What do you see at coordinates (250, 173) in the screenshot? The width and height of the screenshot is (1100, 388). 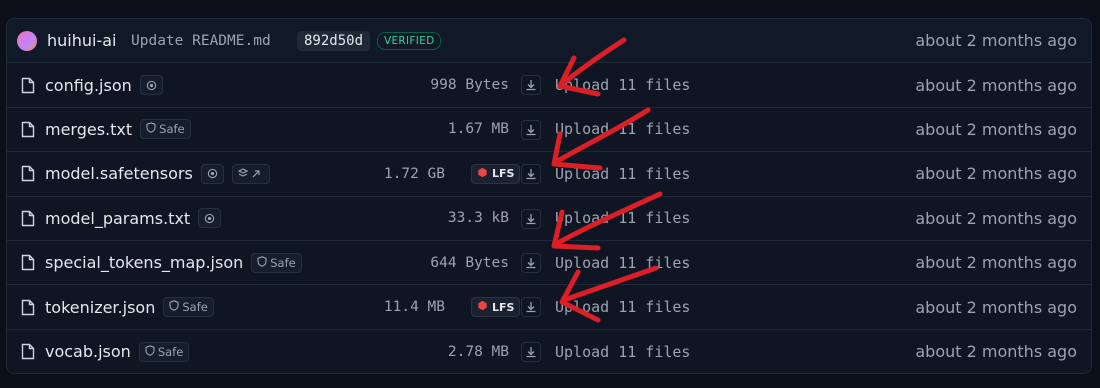 I see `open-in-viewer-icon` at bounding box center [250, 173].